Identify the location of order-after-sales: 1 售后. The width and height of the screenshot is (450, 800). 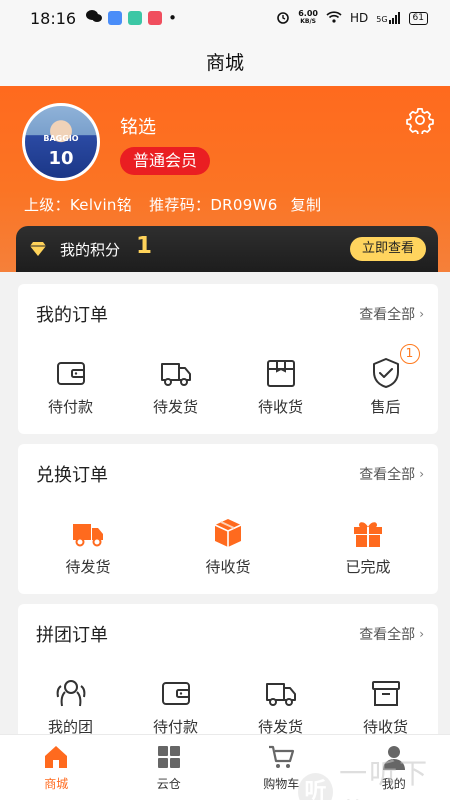
(385, 380).